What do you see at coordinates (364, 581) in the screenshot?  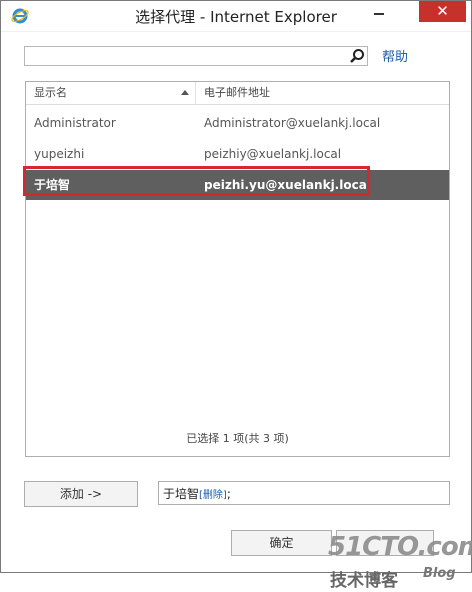 I see `watermark-subtitle: 技术博客` at bounding box center [364, 581].